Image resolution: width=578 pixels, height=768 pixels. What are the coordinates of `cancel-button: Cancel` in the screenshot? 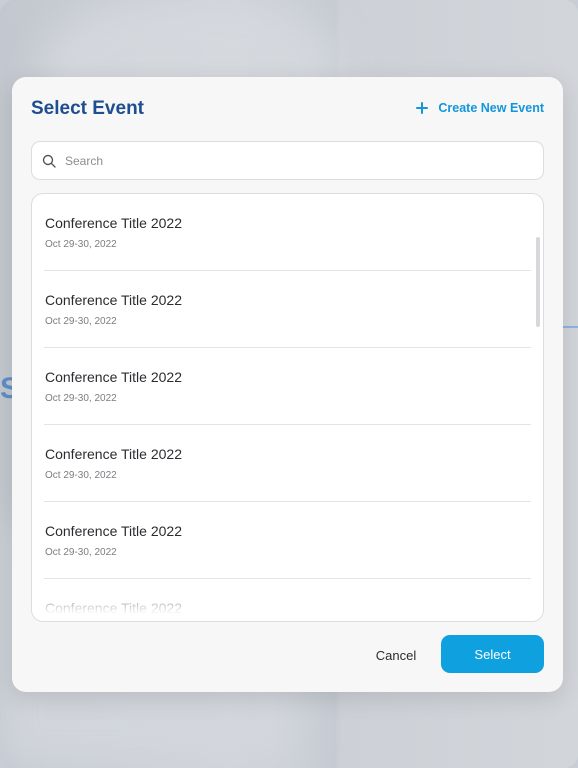 It's located at (396, 655).